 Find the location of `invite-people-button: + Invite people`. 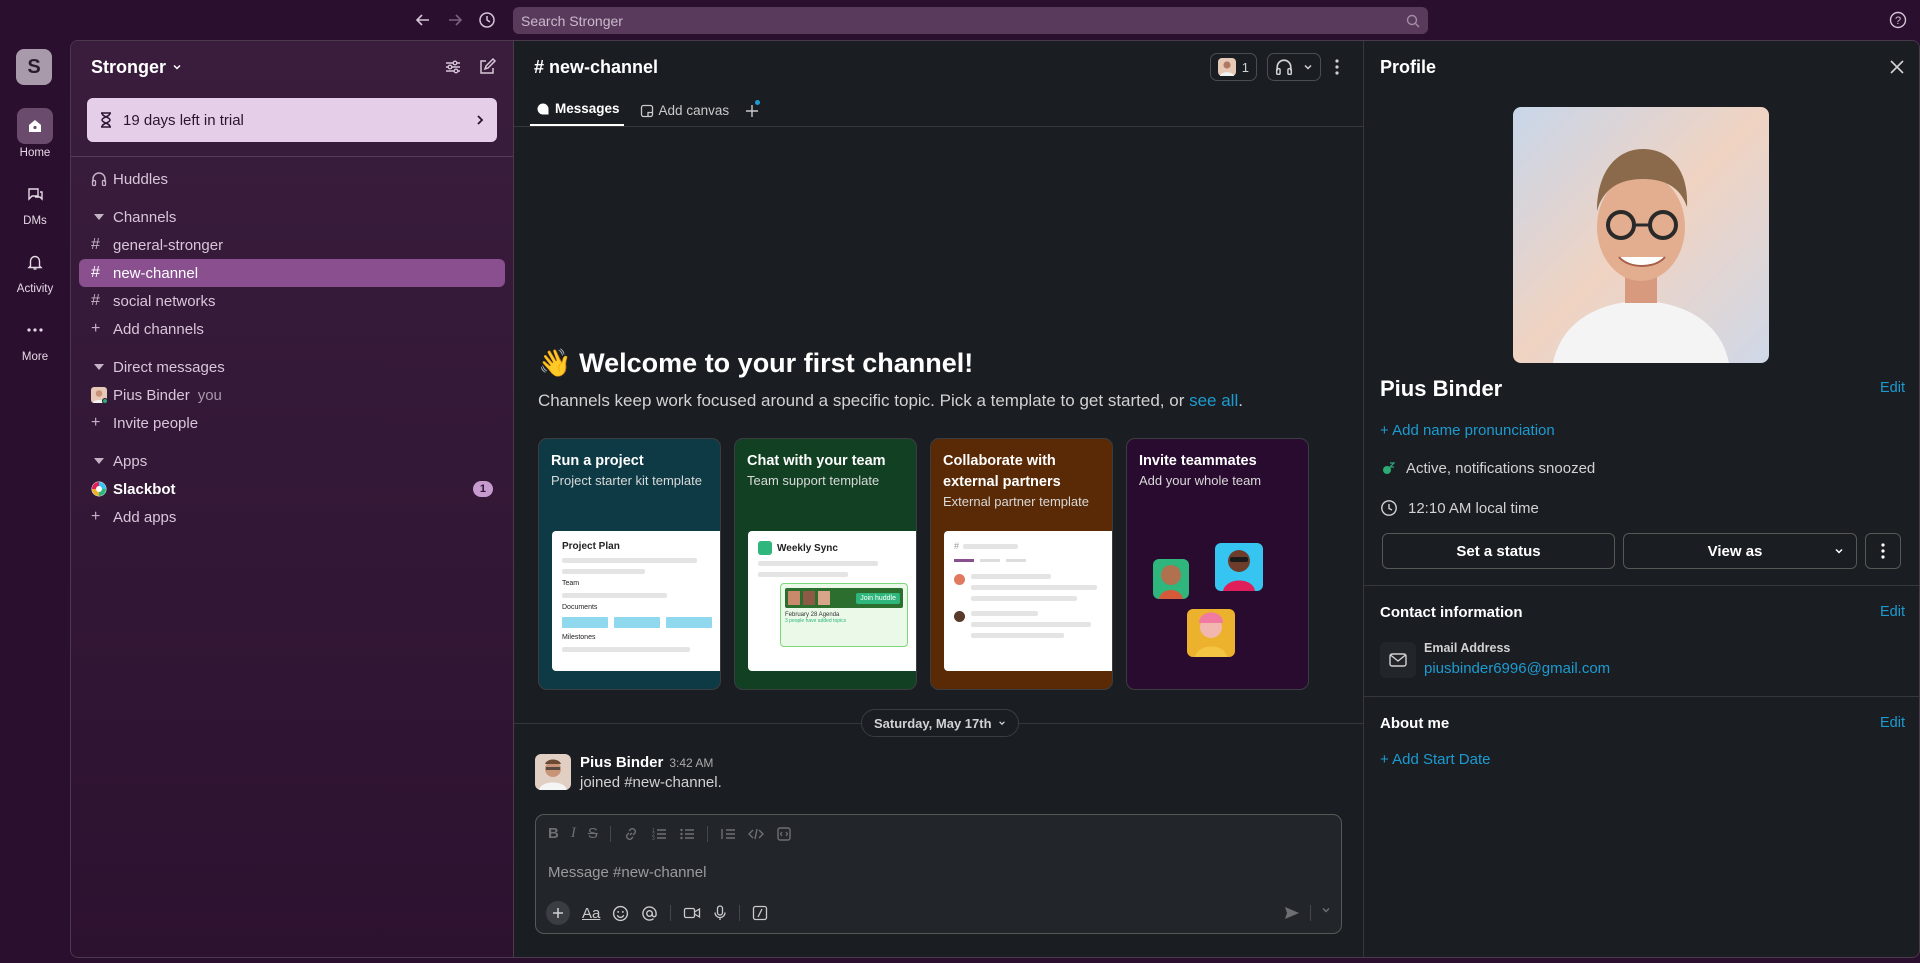

invite-people-button: + Invite people is located at coordinates (292, 423).